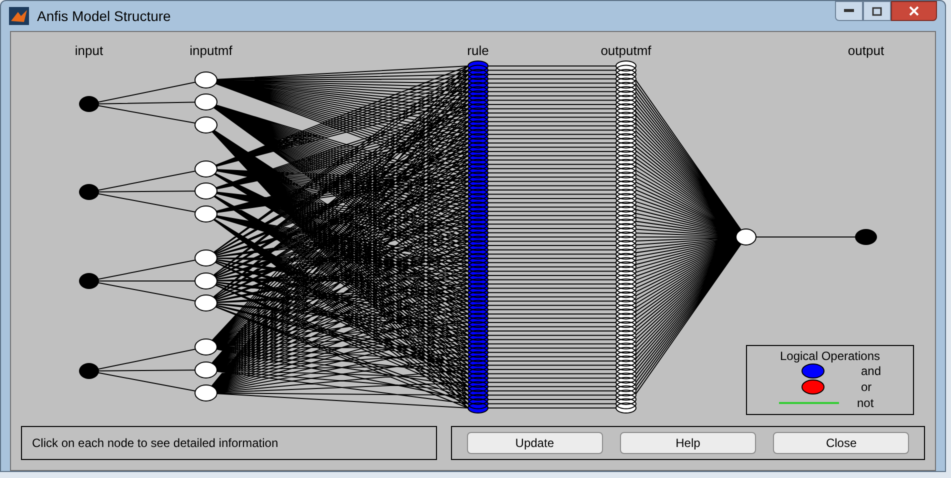 This screenshot has width=951, height=478. I want to click on close-icon, so click(914, 11).